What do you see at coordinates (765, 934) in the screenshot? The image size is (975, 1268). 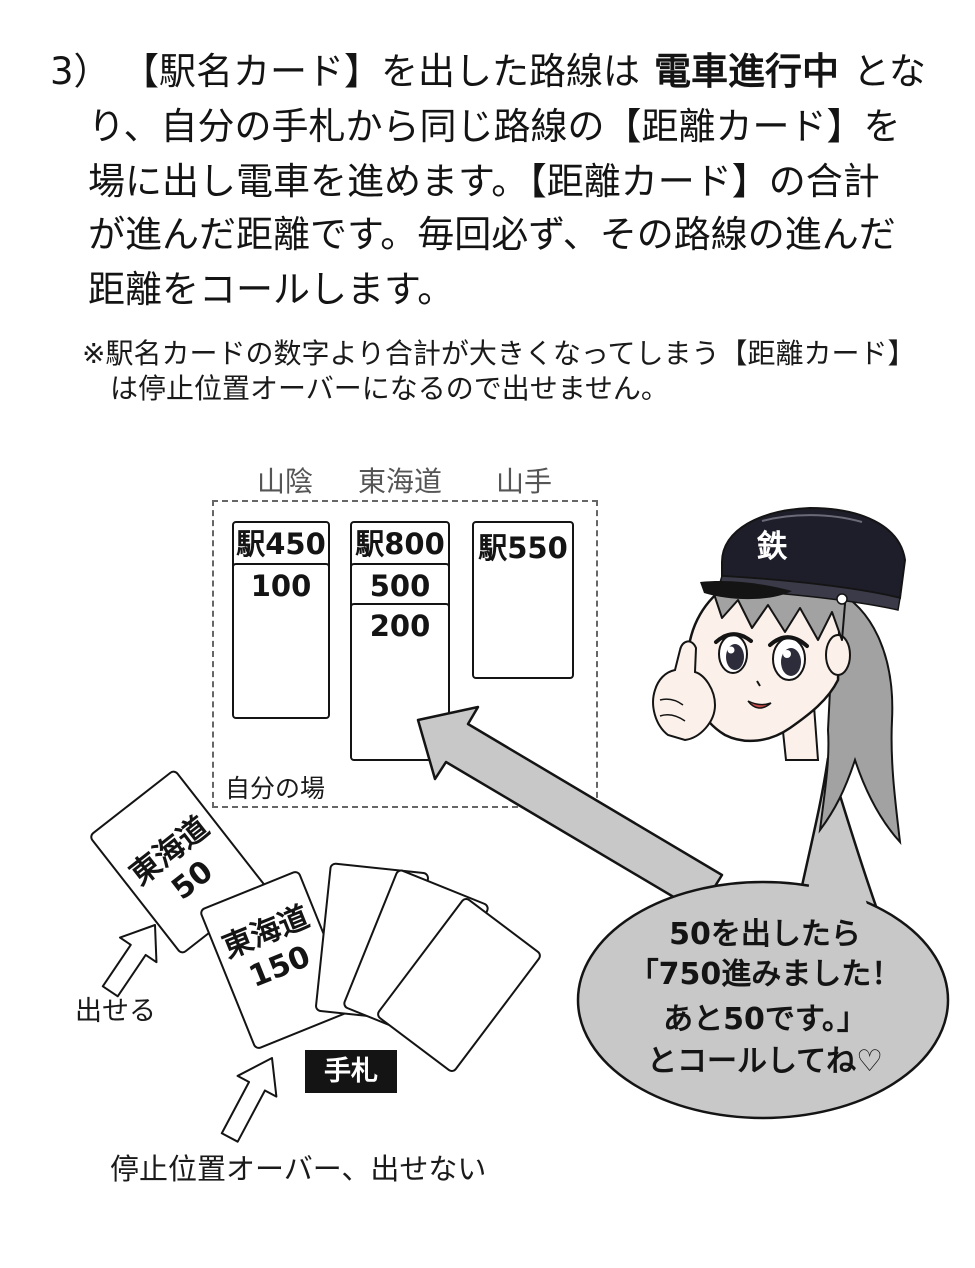 I see `bubble-line-1: 50を出したら` at bounding box center [765, 934].